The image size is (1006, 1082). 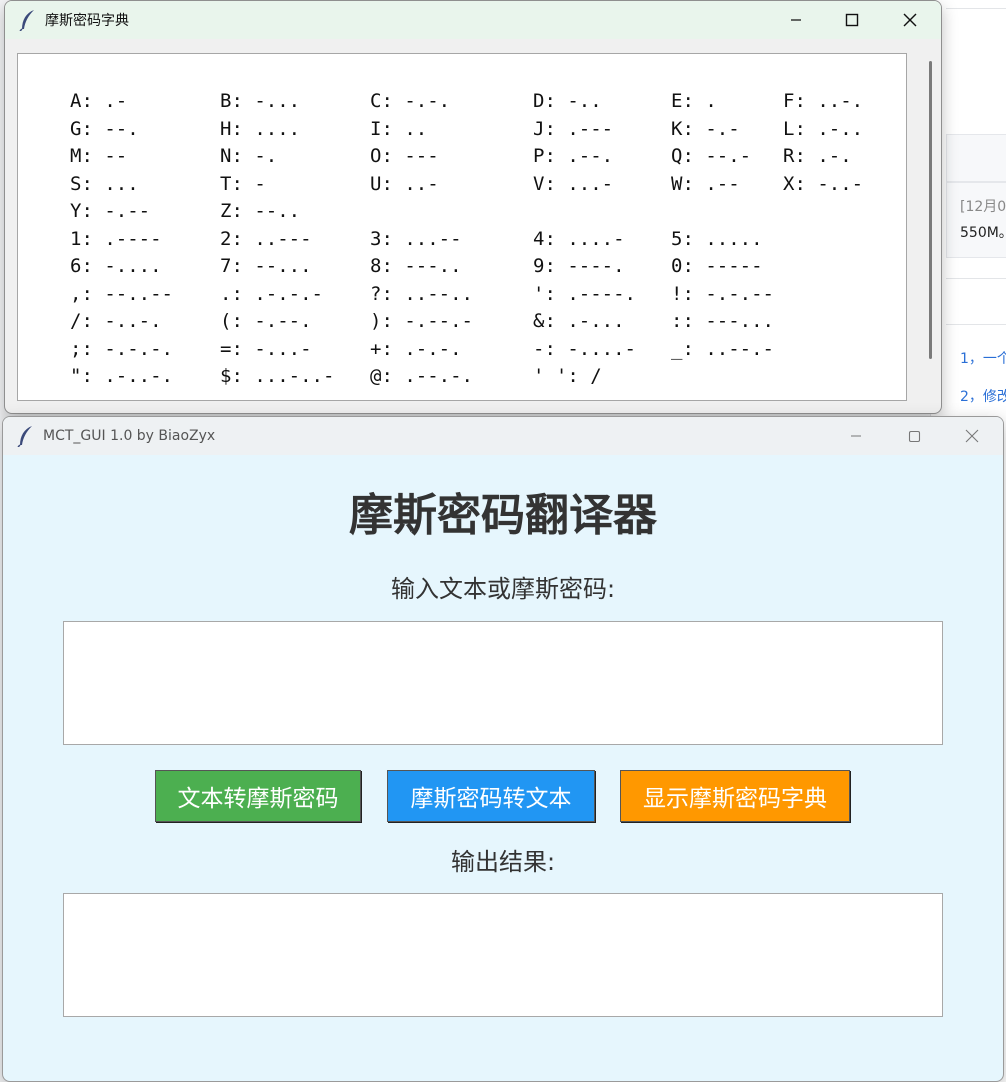 What do you see at coordinates (722, 348) in the screenshot?
I see `dict-entry: _: ..--.-` at bounding box center [722, 348].